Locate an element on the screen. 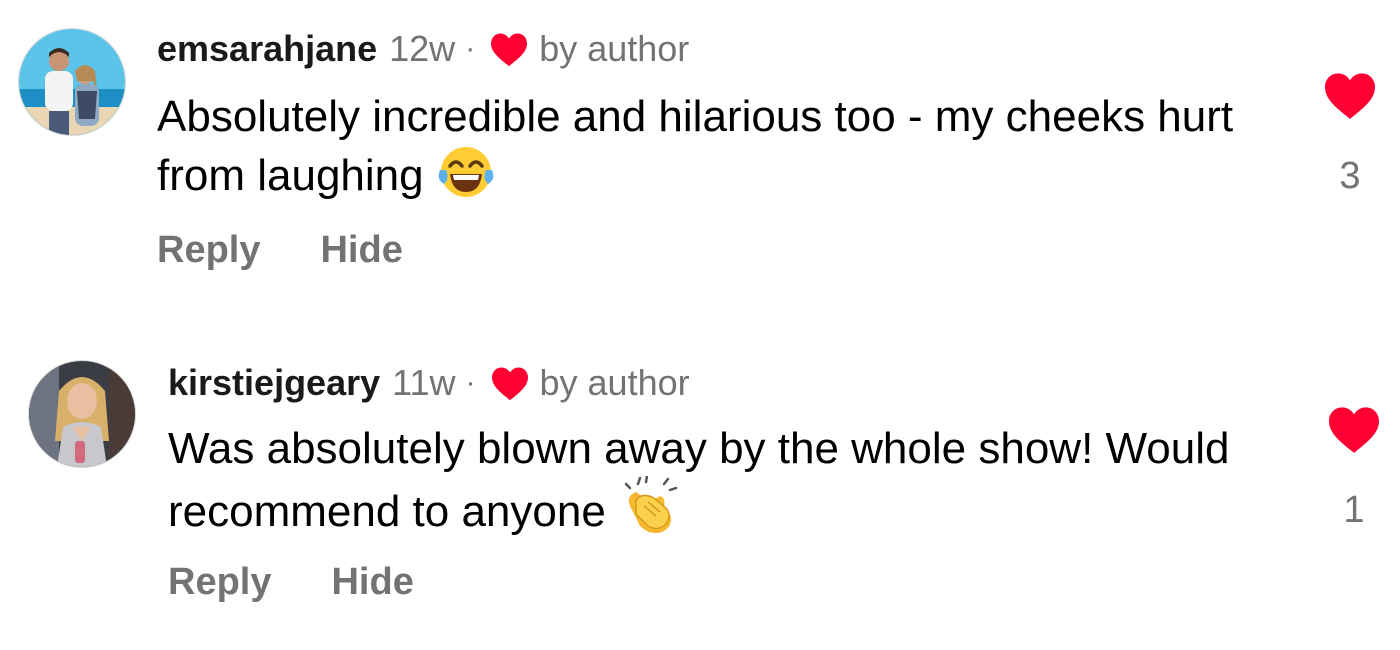 The image size is (1400, 650). like-count: 3 is located at coordinates (1345, 176).